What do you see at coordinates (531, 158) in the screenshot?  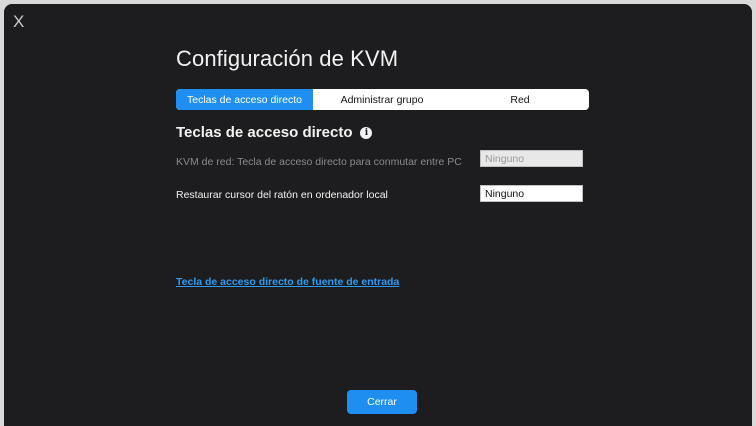 I see `network-kvm-hotkey-field` at bounding box center [531, 158].